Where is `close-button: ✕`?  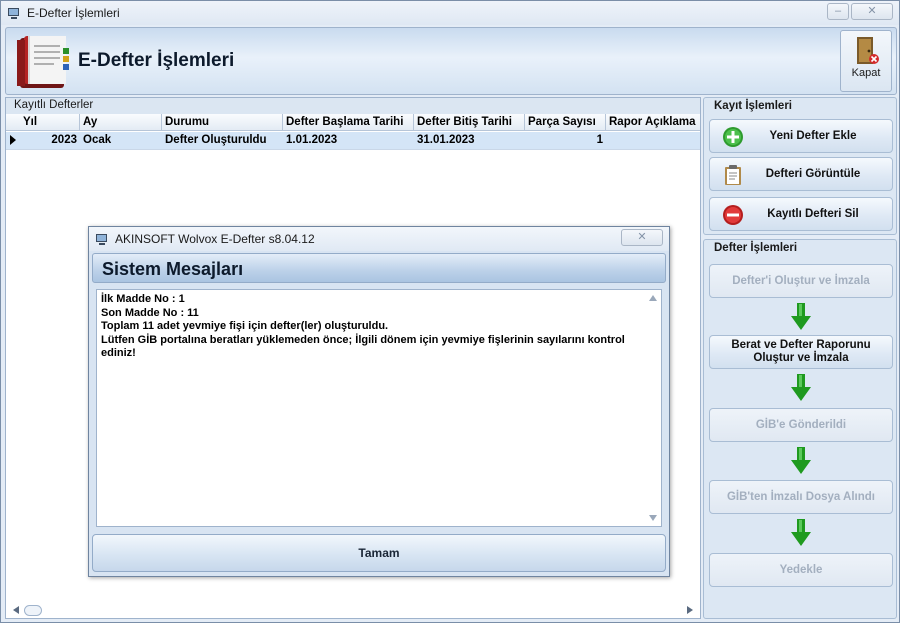
close-button: ✕ is located at coordinates (872, 11).